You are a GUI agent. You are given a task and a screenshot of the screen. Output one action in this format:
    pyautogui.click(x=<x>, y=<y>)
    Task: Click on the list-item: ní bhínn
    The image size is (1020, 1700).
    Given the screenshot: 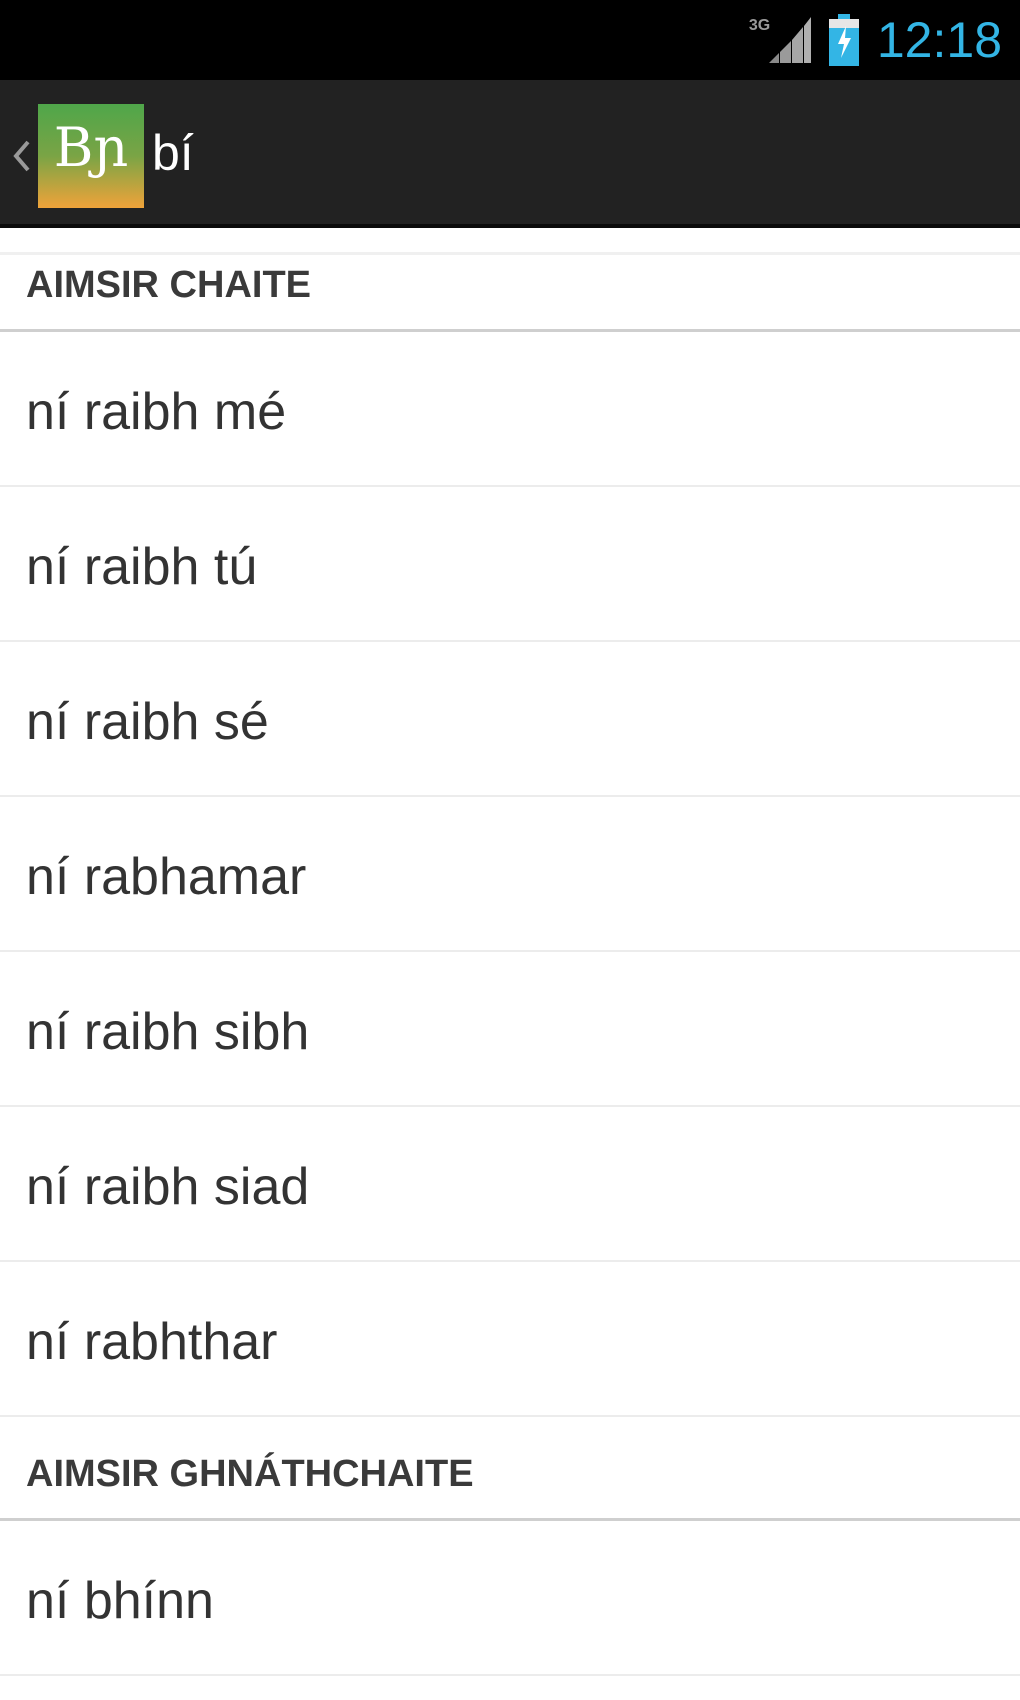 What is the action you would take?
    pyautogui.click(x=510, y=1598)
    